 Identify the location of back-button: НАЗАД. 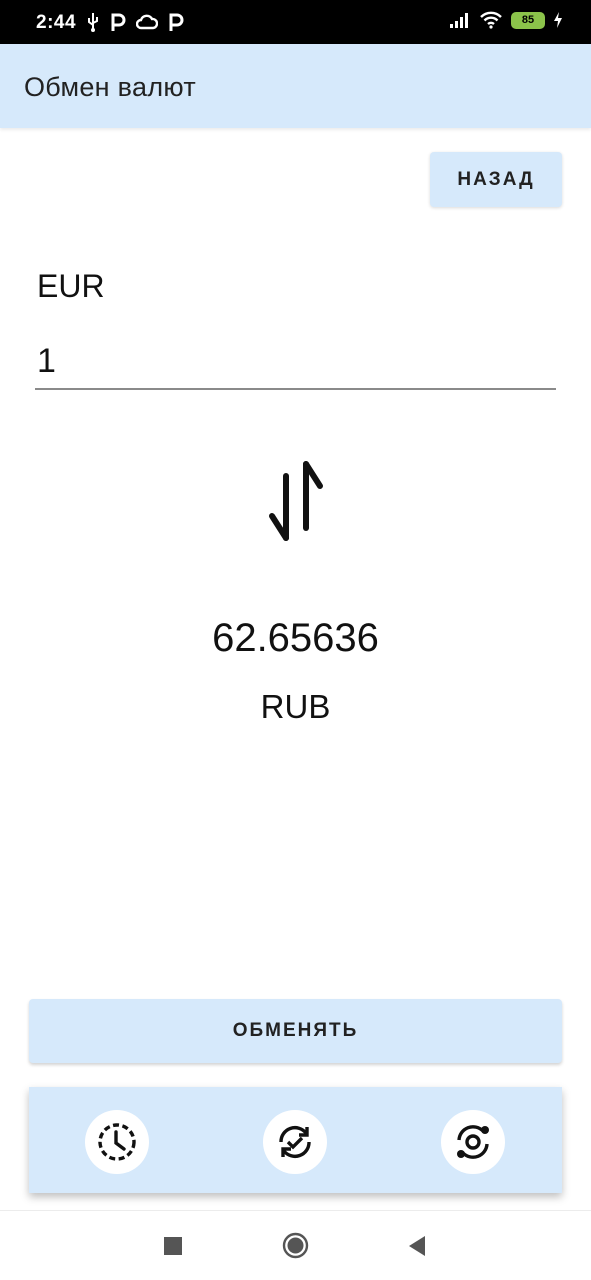
(496, 179).